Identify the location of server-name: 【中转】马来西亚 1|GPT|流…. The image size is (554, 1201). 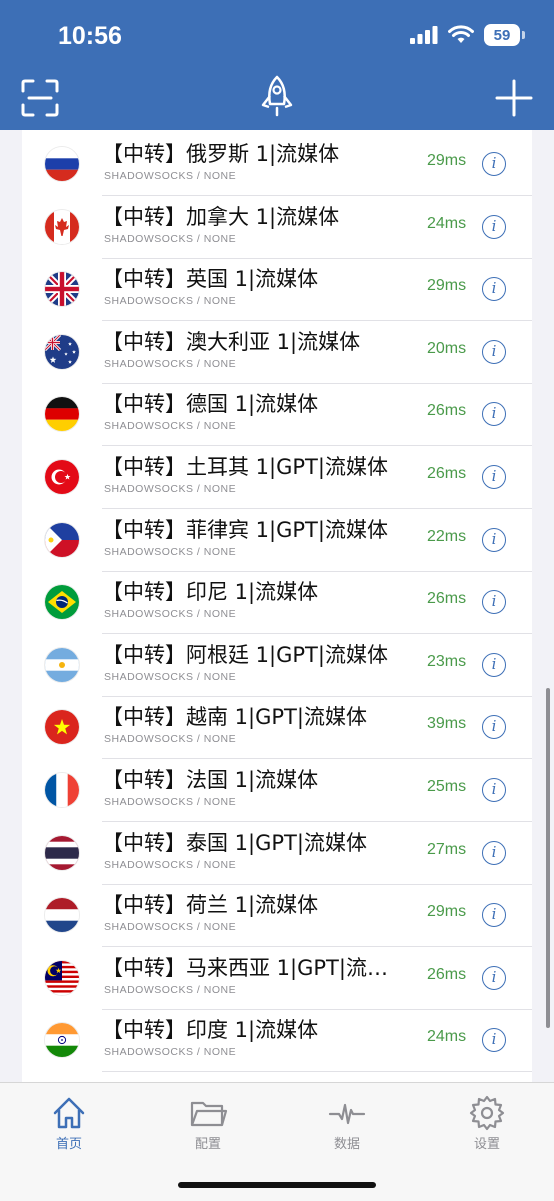
(245, 967).